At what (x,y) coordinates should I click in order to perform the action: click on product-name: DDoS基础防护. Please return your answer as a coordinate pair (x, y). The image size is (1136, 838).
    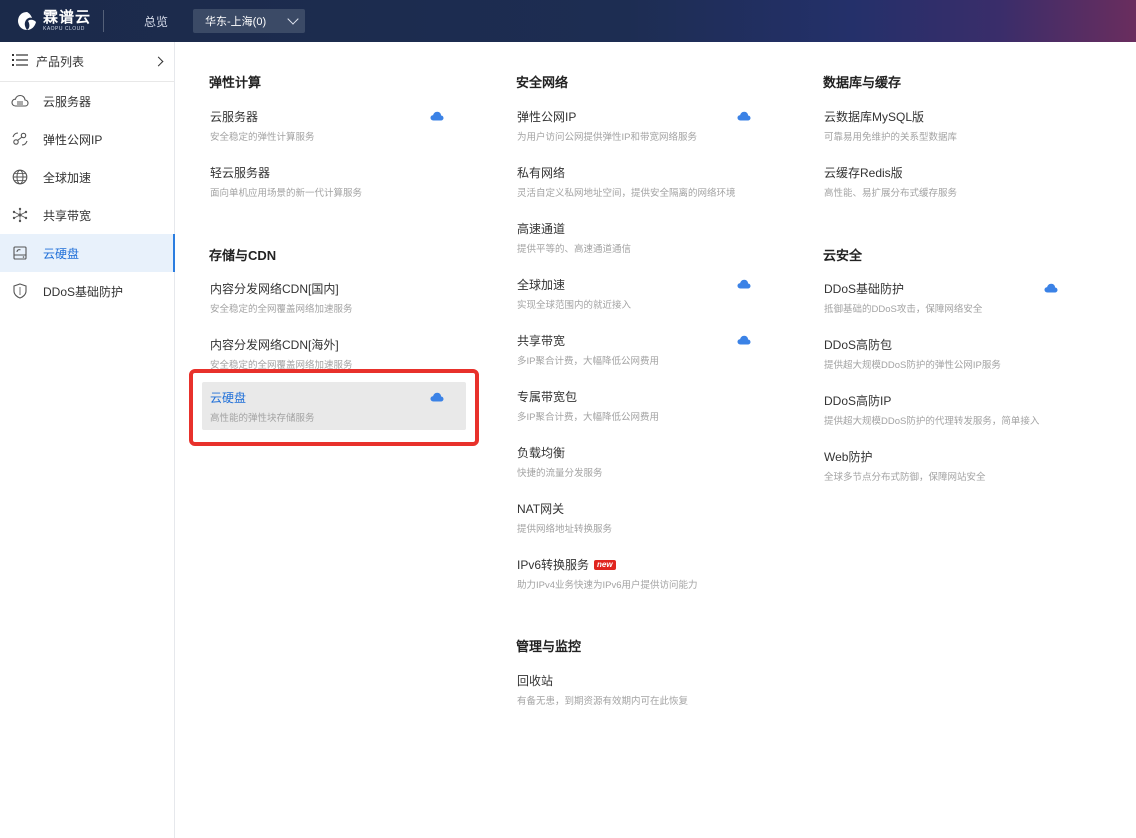
    Looking at the image, I should click on (864, 289).